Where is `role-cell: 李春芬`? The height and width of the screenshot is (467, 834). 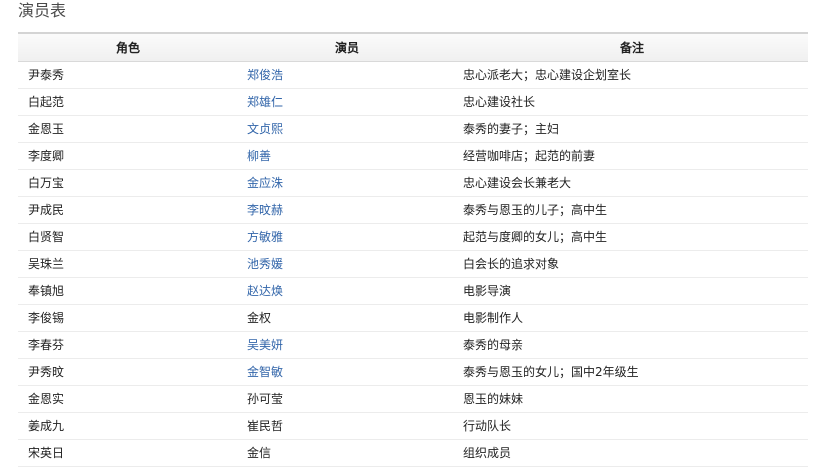 role-cell: 李春芬 is located at coordinates (128, 345).